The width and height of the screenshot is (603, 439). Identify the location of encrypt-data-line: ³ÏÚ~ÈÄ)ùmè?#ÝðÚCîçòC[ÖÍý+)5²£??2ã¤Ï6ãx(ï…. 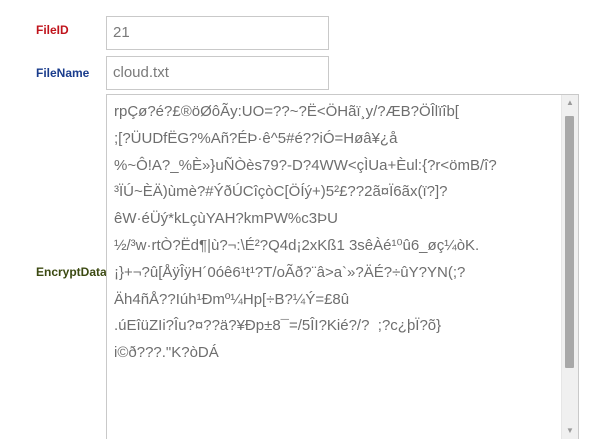
(281, 192).